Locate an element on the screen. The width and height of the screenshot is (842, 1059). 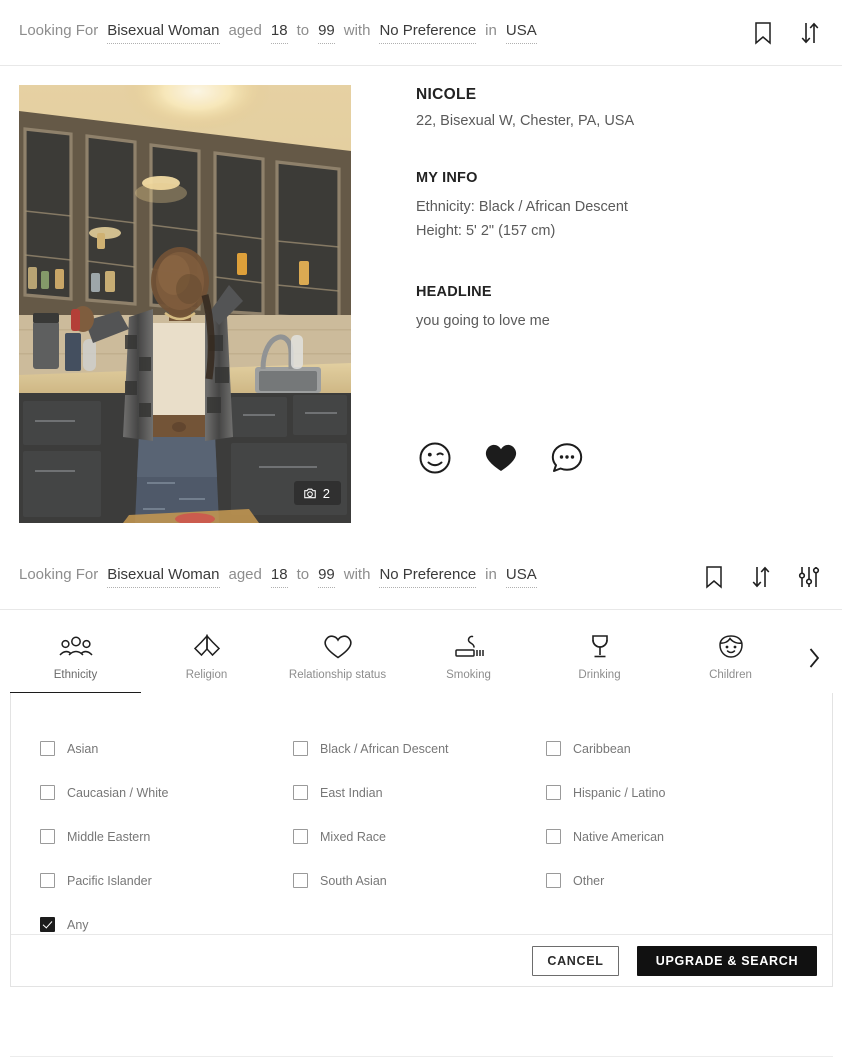
search-word-top-0: Looking For is located at coordinates (59, 30).